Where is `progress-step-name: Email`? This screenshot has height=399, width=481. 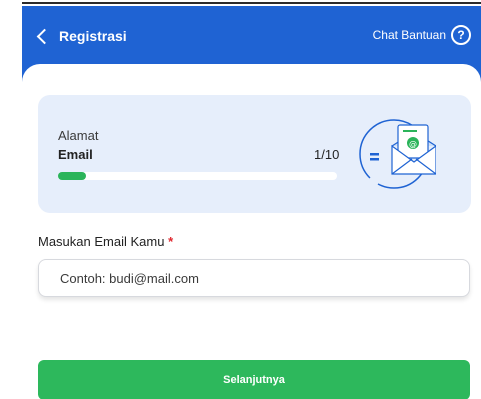 progress-step-name: Email is located at coordinates (75, 154).